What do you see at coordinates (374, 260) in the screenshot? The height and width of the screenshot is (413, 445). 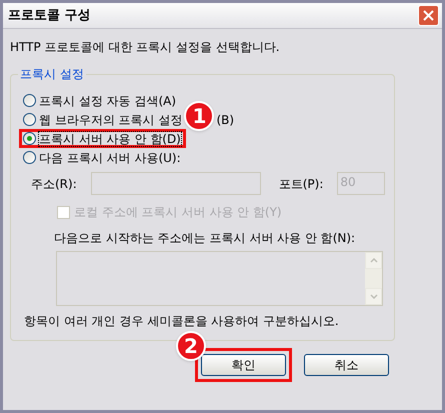 I see `chevron-up-icon` at bounding box center [374, 260].